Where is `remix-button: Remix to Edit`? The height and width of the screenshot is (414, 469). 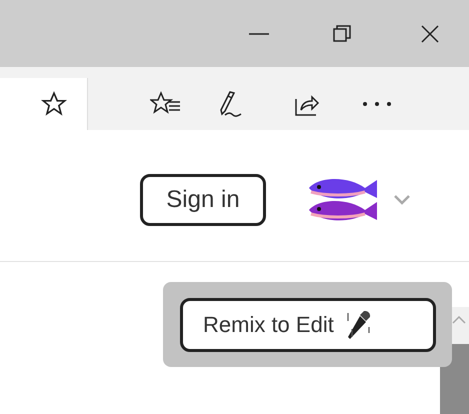 remix-button: Remix to Edit is located at coordinates (308, 325).